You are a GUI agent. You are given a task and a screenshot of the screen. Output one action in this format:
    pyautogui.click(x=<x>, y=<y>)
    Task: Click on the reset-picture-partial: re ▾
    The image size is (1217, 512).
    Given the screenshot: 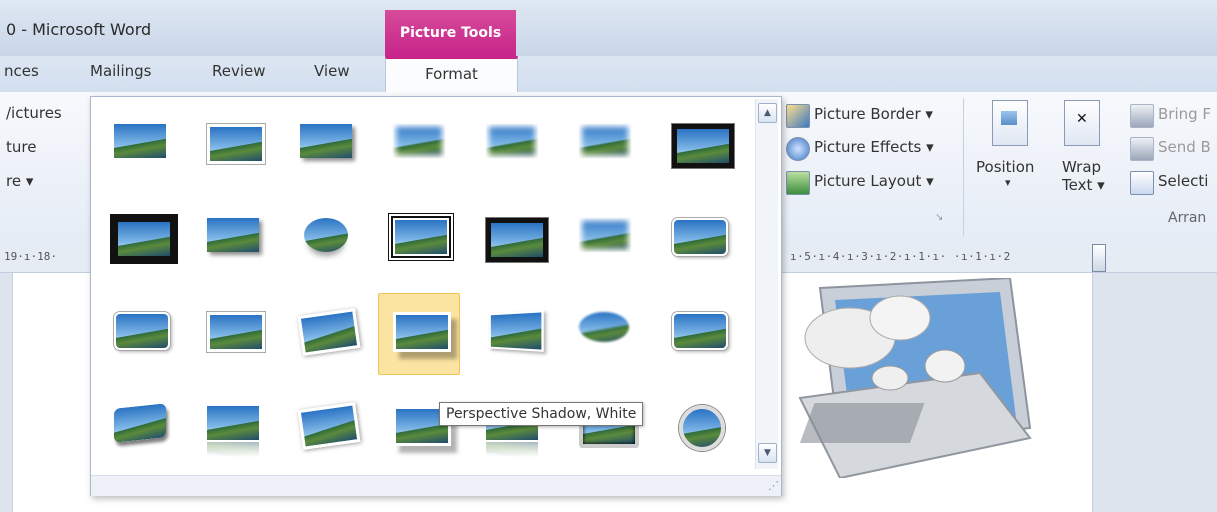 What is the action you would take?
    pyautogui.click(x=19, y=181)
    